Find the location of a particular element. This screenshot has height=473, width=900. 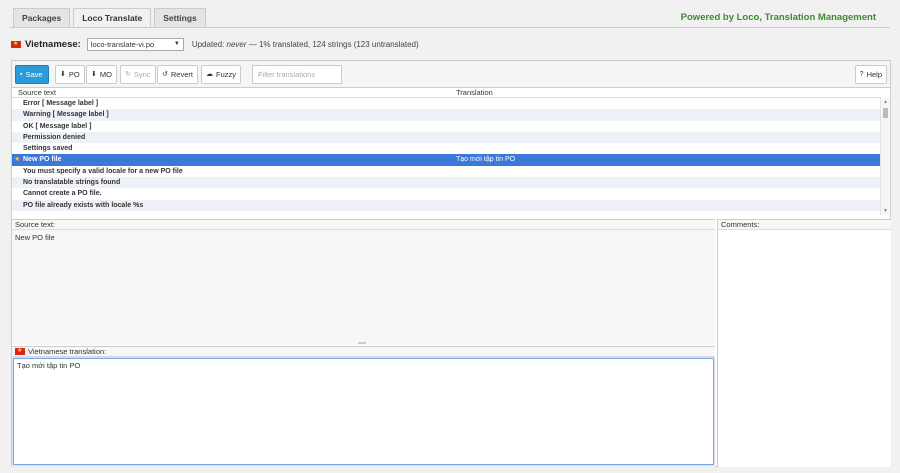

nav-tabs: Packages Loco Translate Settings is located at coordinates (109, 18).